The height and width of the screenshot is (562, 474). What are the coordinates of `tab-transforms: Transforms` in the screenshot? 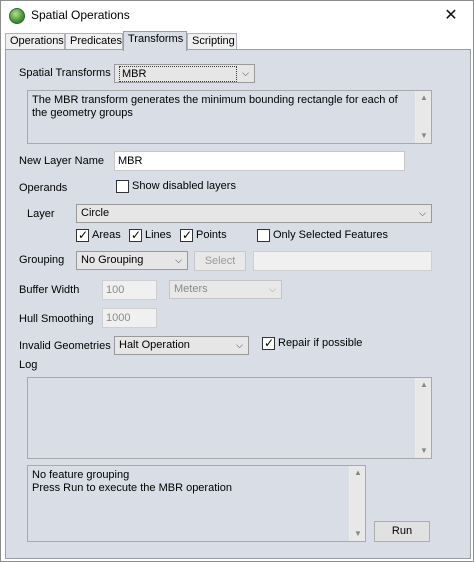 It's located at (155, 41).